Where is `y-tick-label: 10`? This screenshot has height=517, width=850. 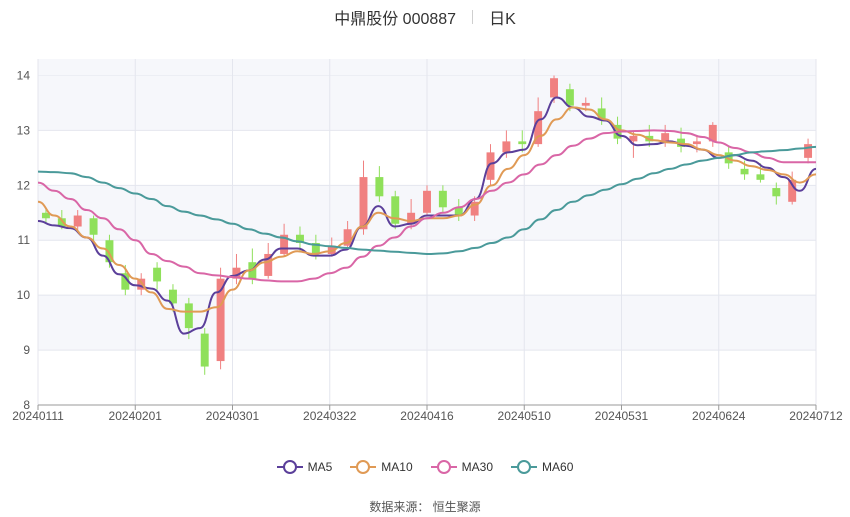
y-tick-label: 10 is located at coordinates (24, 295).